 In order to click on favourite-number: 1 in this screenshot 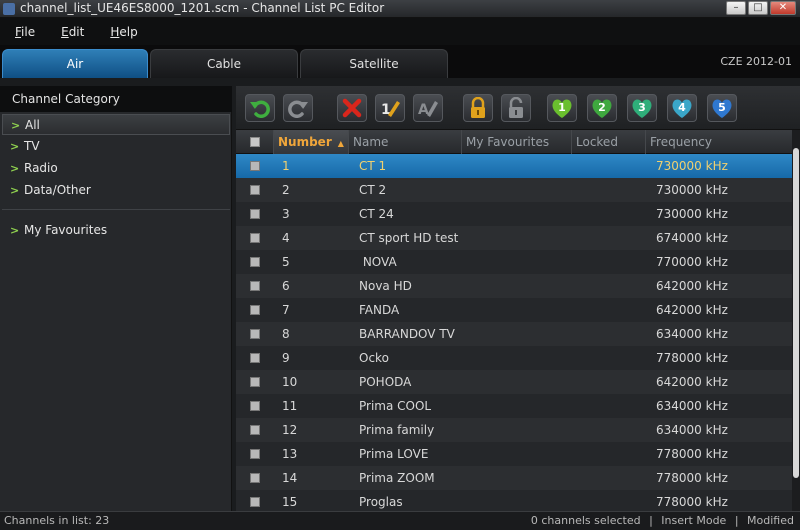, I will do `click(562, 107)`.